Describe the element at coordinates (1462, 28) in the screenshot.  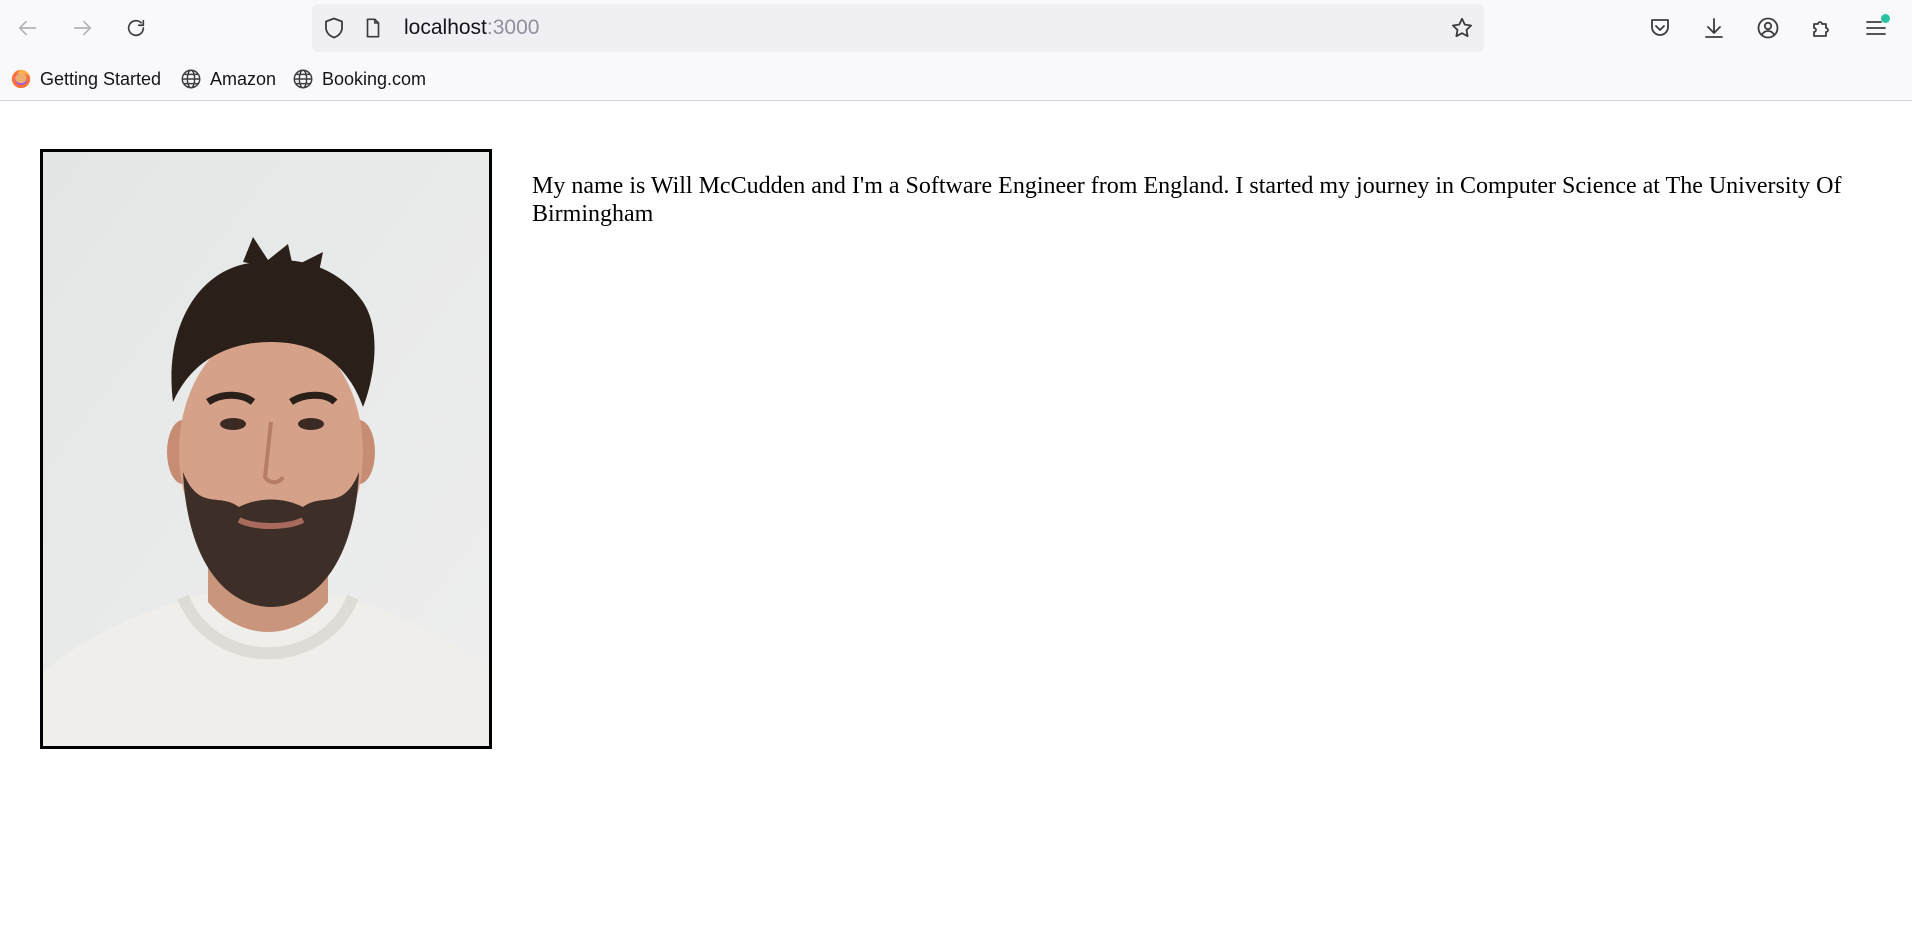
I see `star-icon` at that location.